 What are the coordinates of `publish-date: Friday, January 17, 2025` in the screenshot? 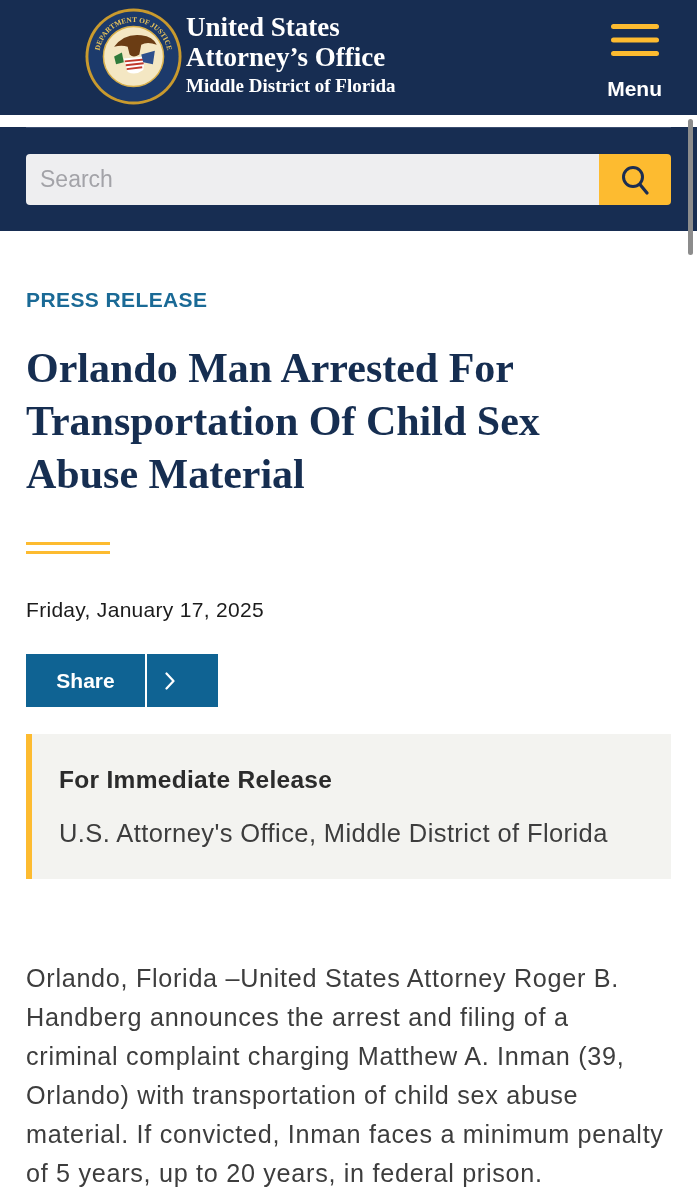 It's located at (145, 610).